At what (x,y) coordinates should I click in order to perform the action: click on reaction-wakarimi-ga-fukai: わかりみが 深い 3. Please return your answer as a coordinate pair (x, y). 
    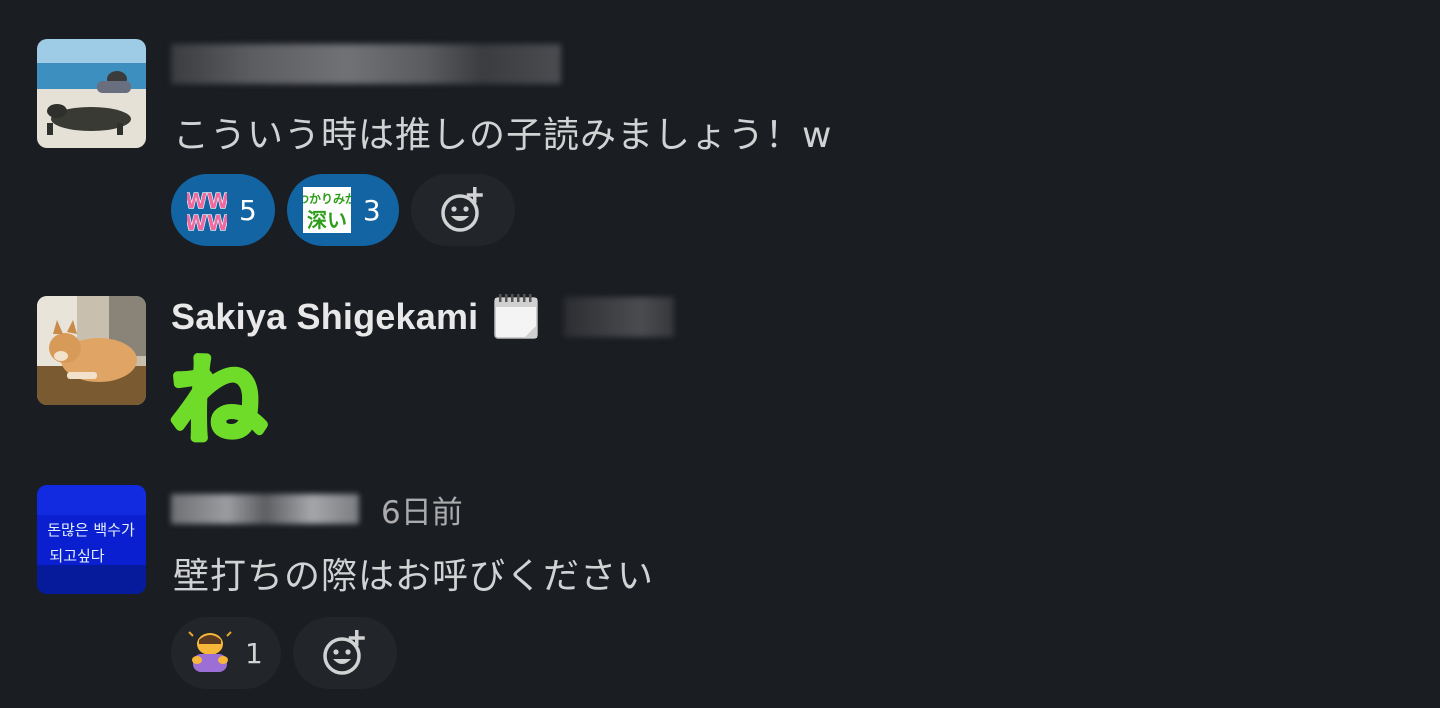
    Looking at the image, I should click on (342, 210).